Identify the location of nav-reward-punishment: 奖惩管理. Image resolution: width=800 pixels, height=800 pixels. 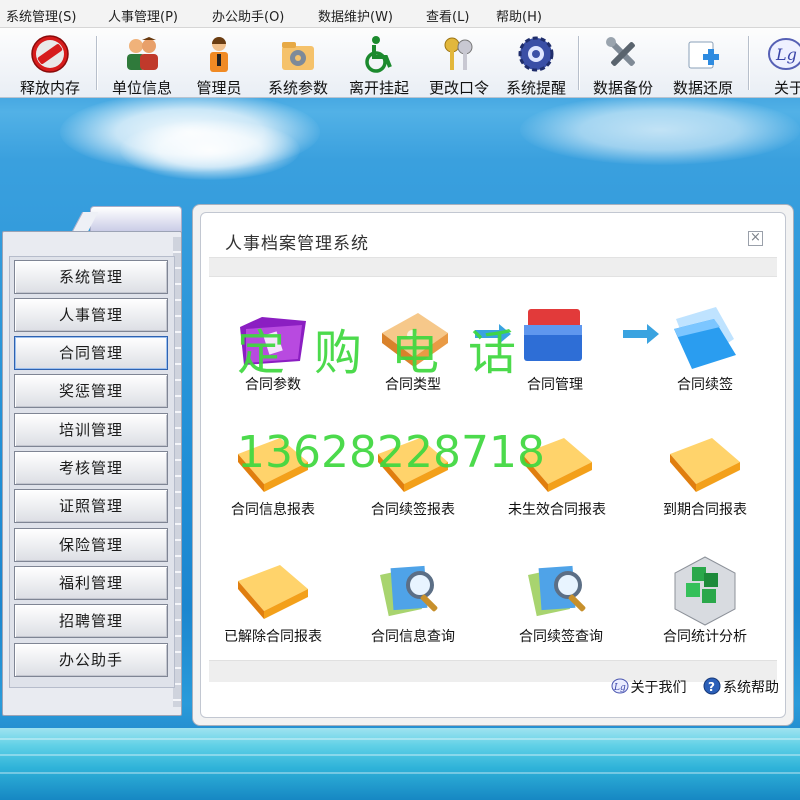
(91, 391).